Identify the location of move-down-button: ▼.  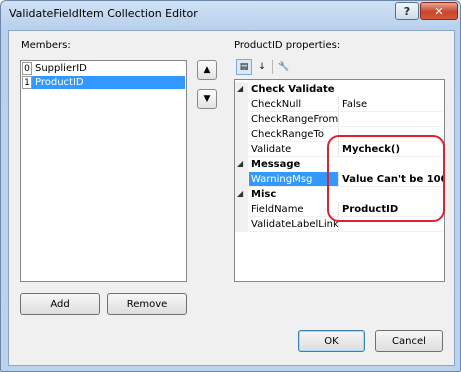
(207, 99).